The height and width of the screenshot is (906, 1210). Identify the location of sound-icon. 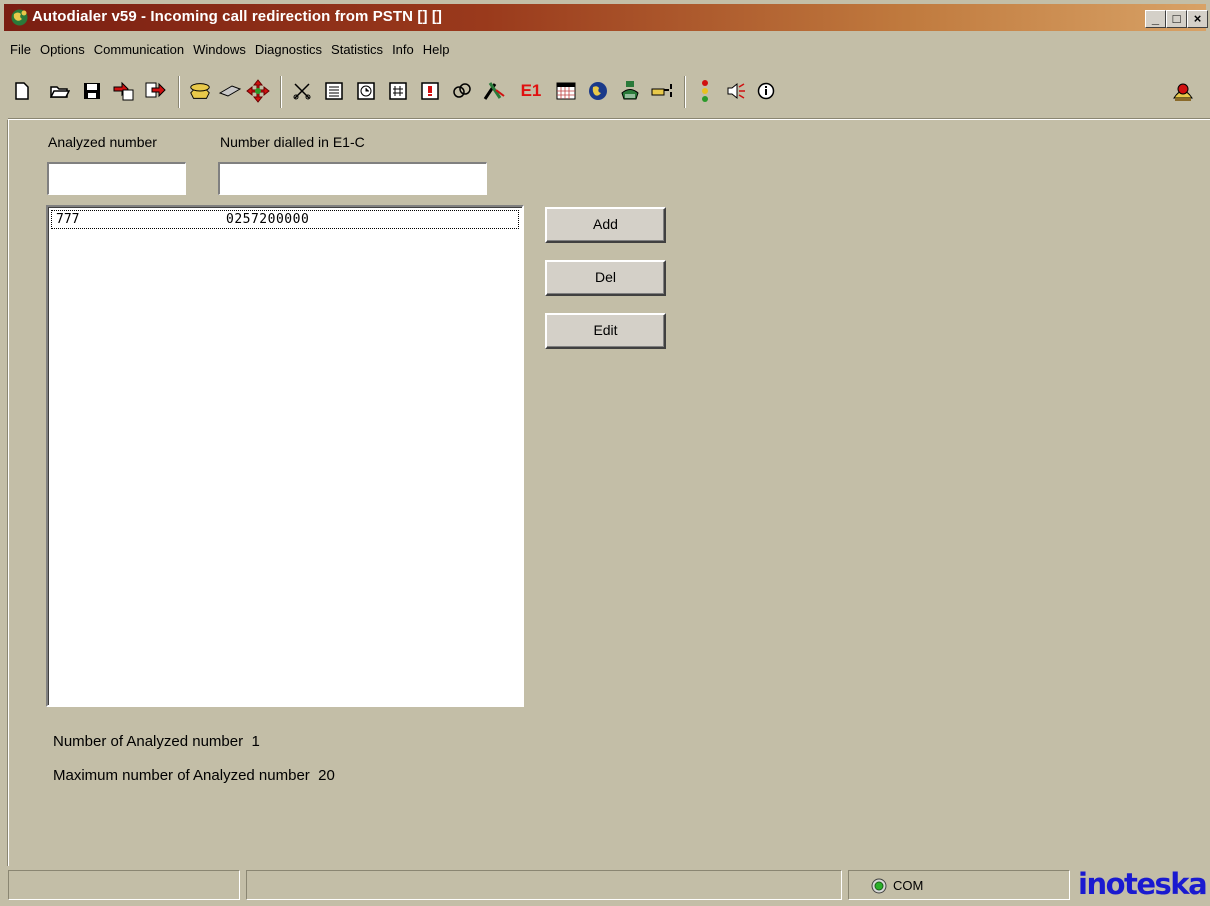
(736, 91).